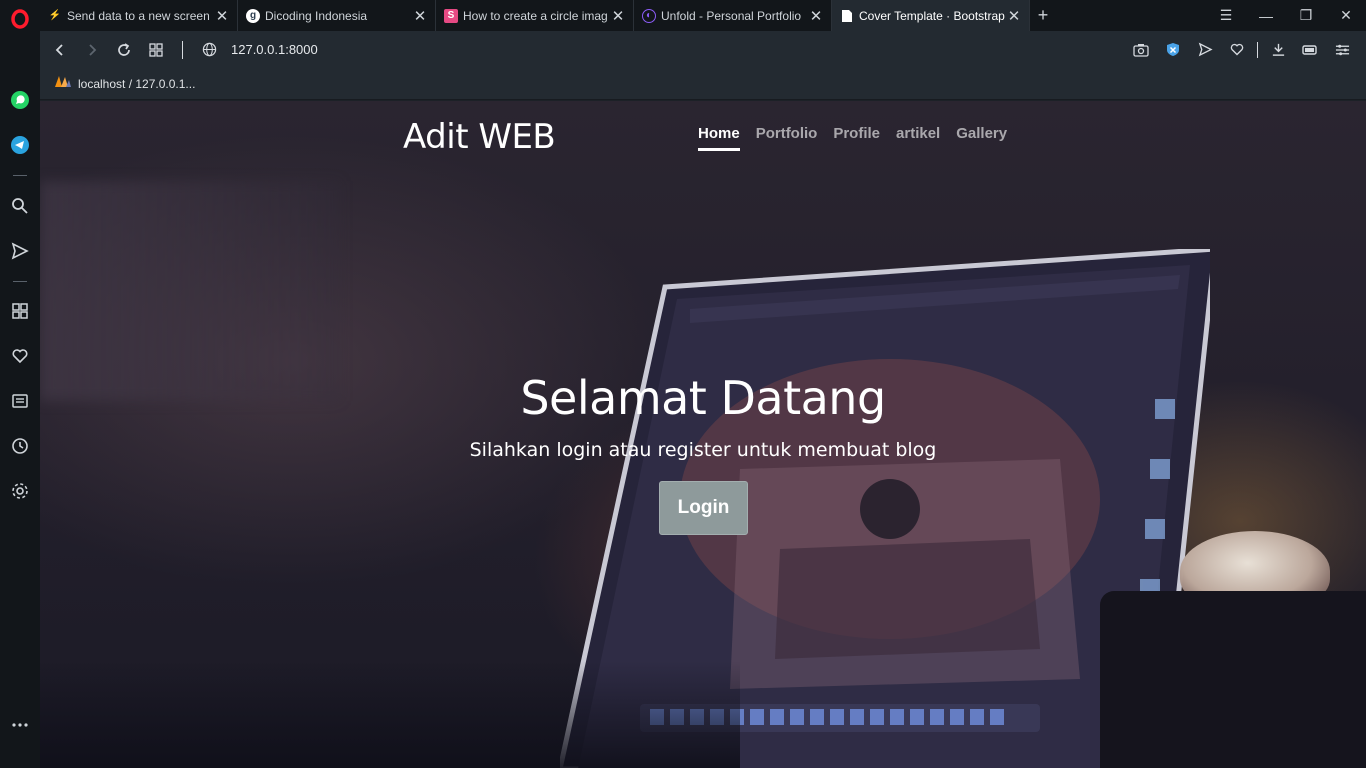 This screenshot has height=768, width=1366. I want to click on camera-icon, so click(1141, 50).